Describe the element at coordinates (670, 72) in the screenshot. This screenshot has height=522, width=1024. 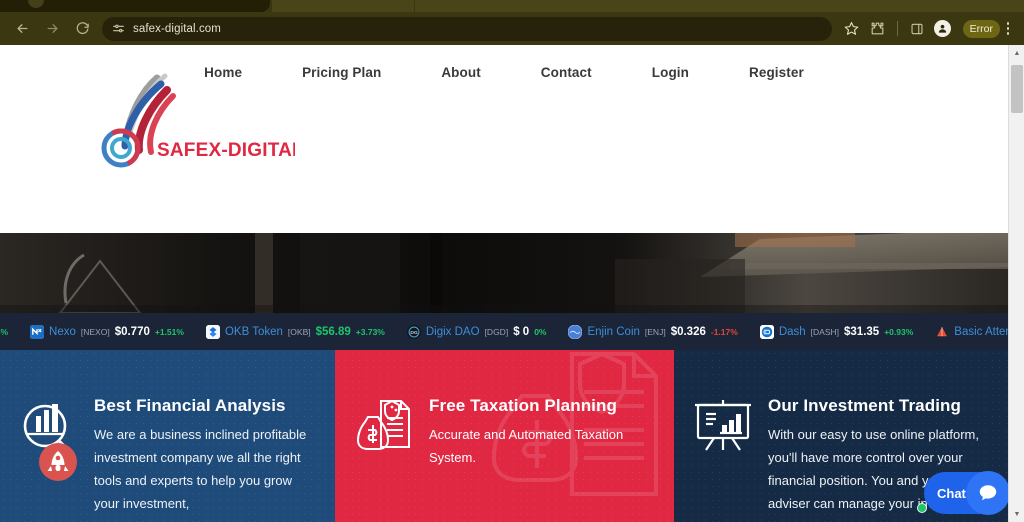
I see `nav-item-login: Login` at that location.